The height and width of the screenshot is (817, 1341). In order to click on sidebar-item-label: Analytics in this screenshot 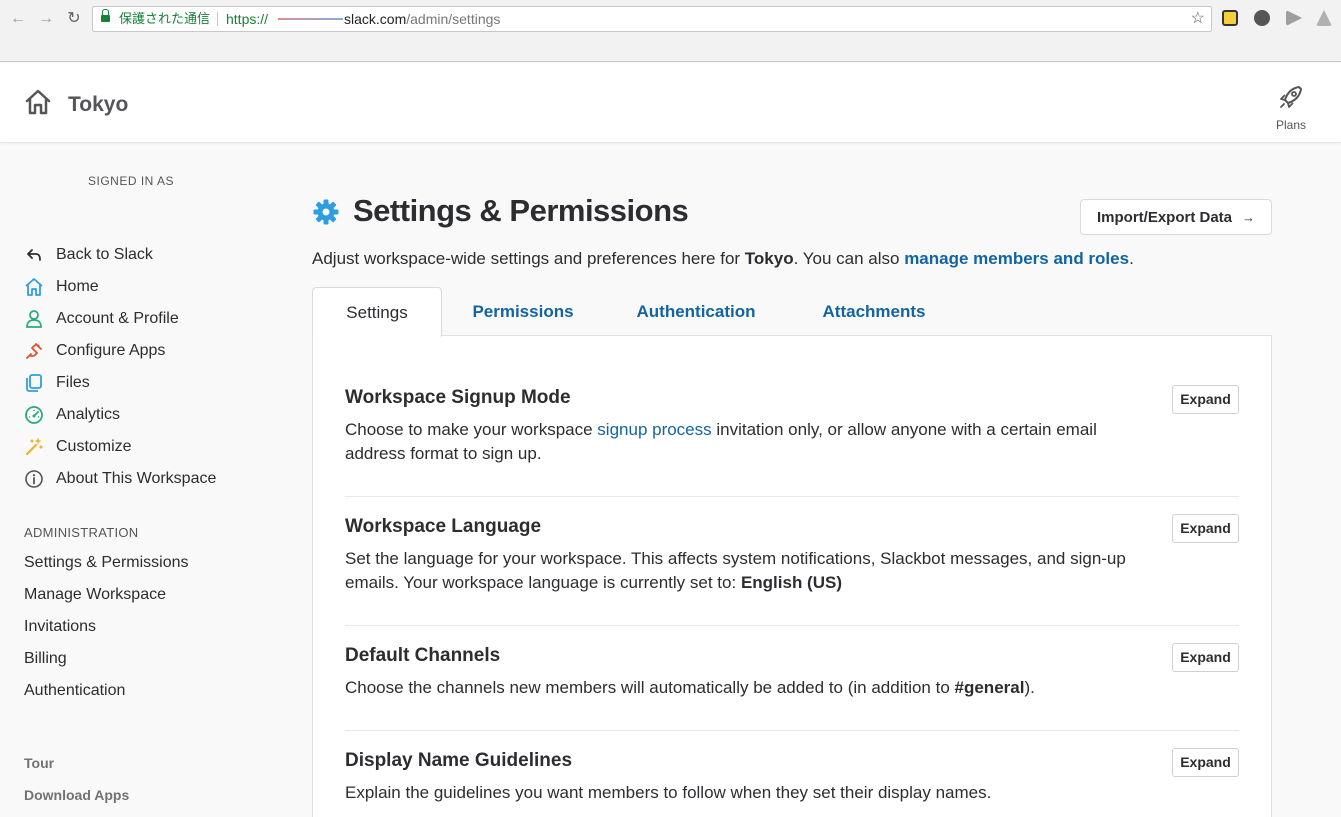, I will do `click(88, 414)`.